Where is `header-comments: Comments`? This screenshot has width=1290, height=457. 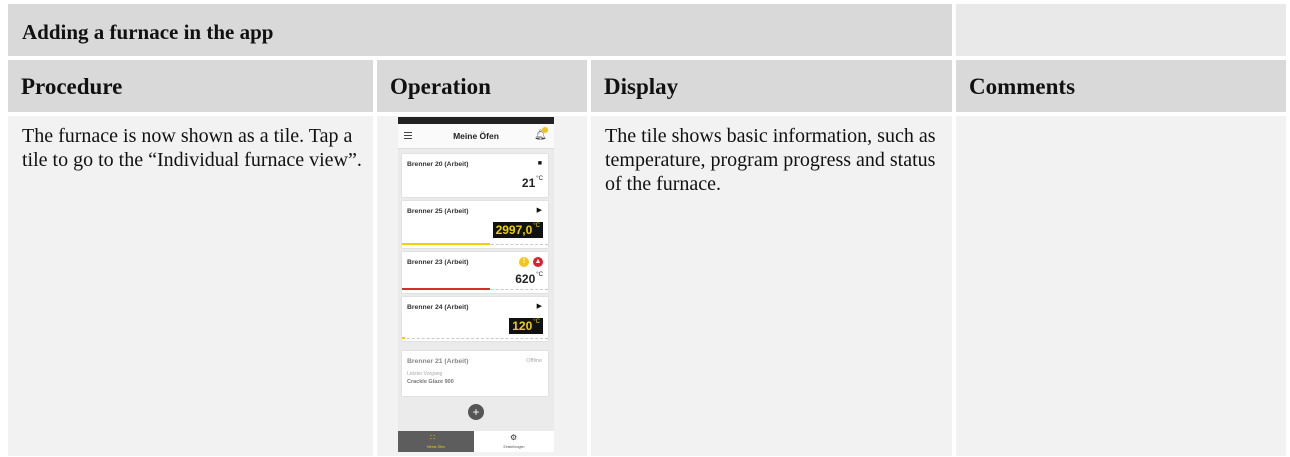 header-comments: Comments is located at coordinates (1022, 86).